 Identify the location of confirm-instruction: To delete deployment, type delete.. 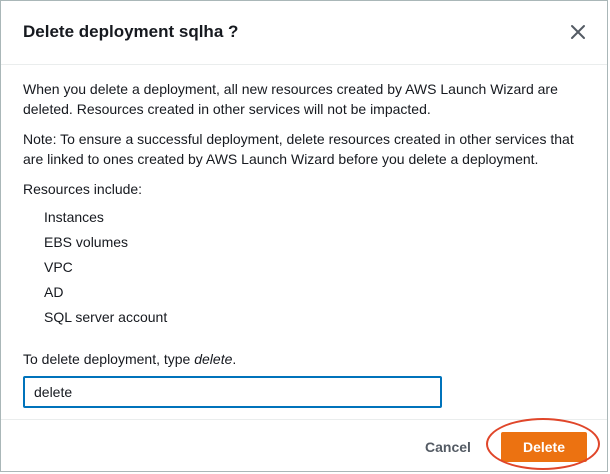
(129, 359).